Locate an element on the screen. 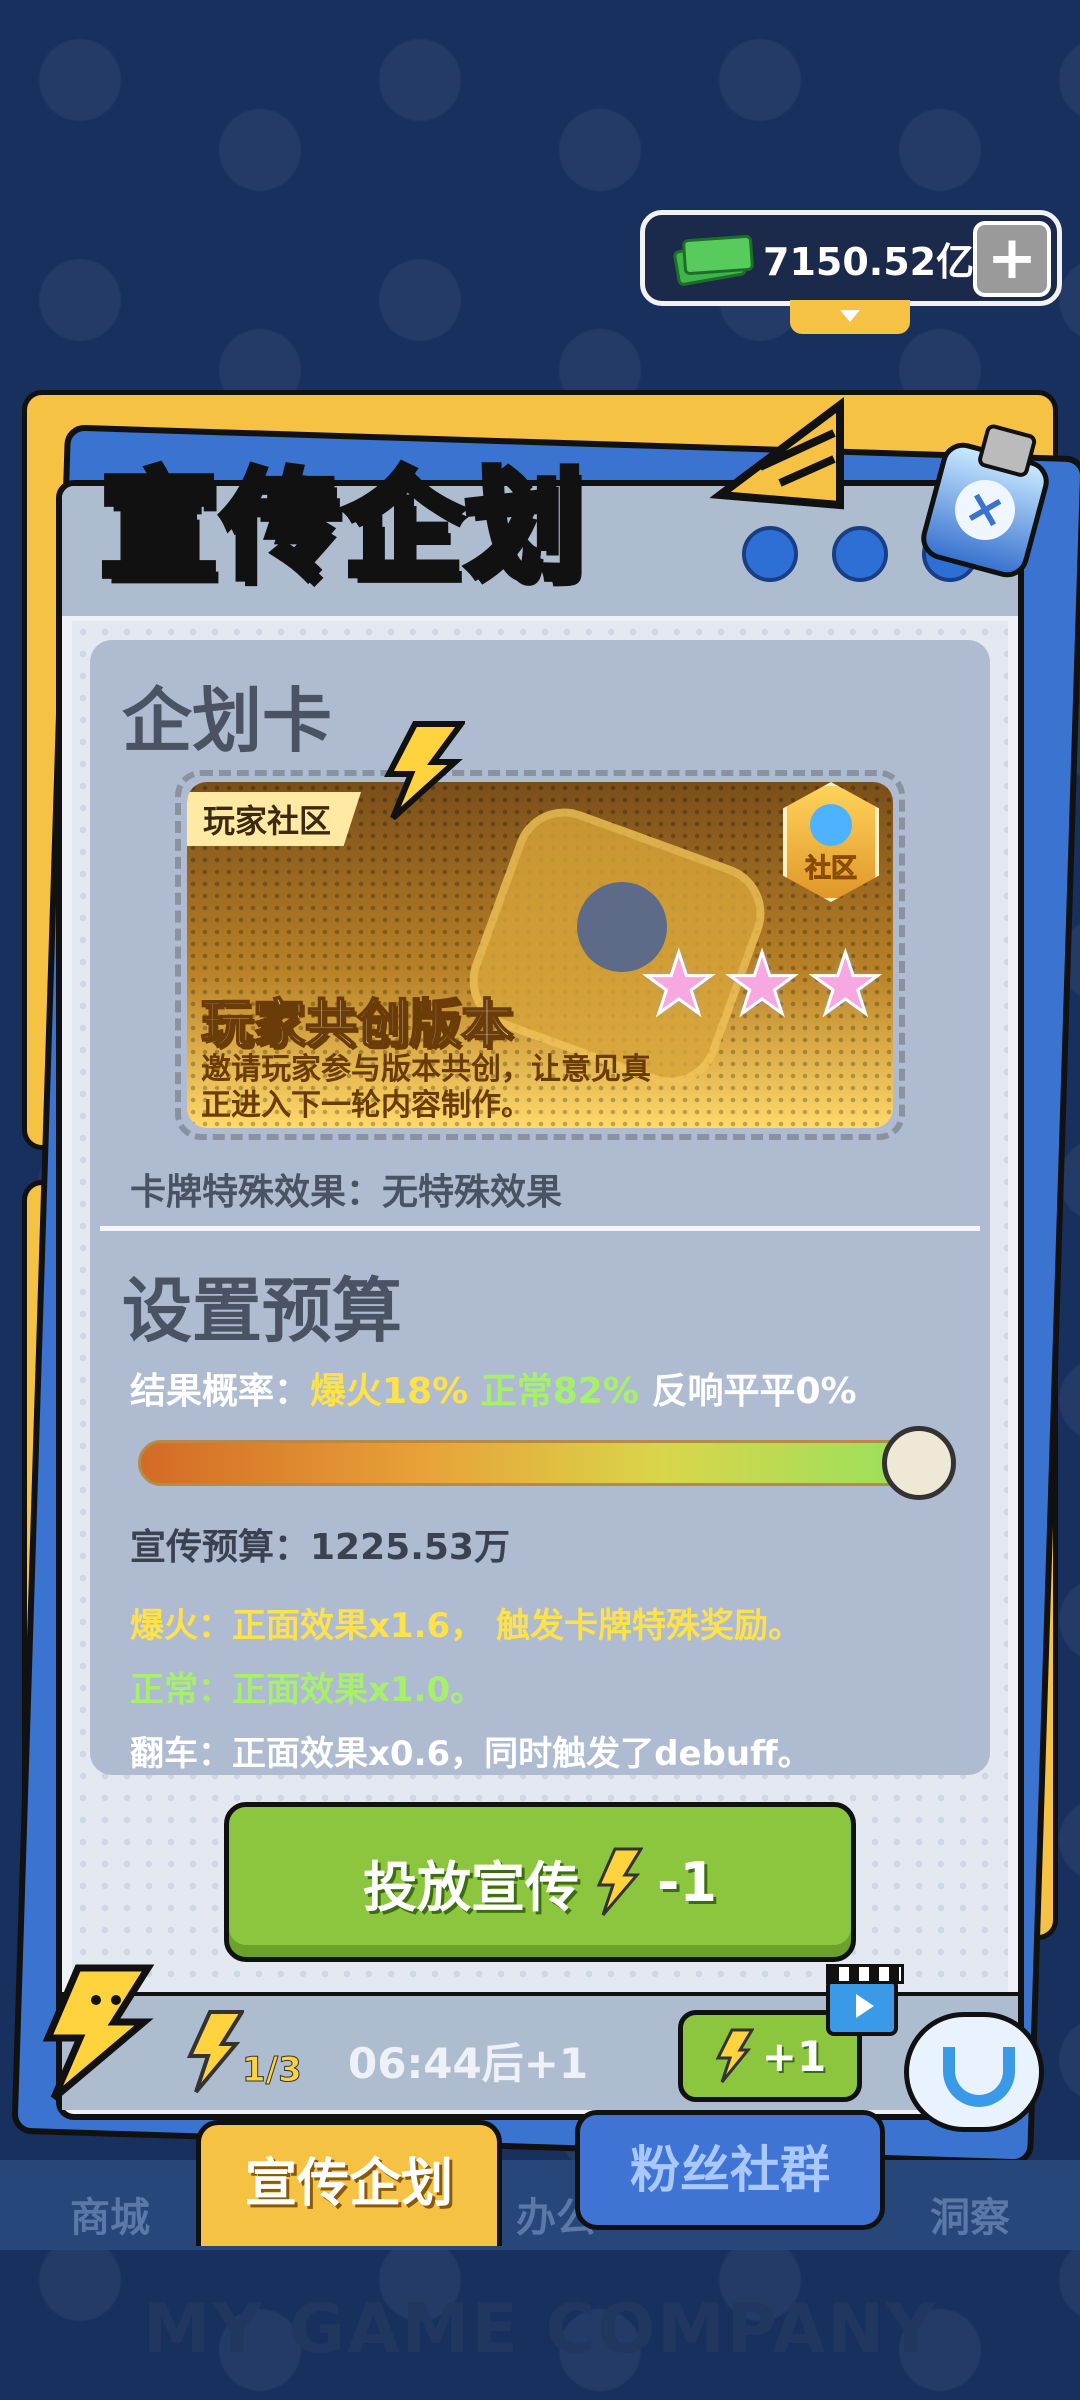  magnet-icon is located at coordinates (974, 2072).